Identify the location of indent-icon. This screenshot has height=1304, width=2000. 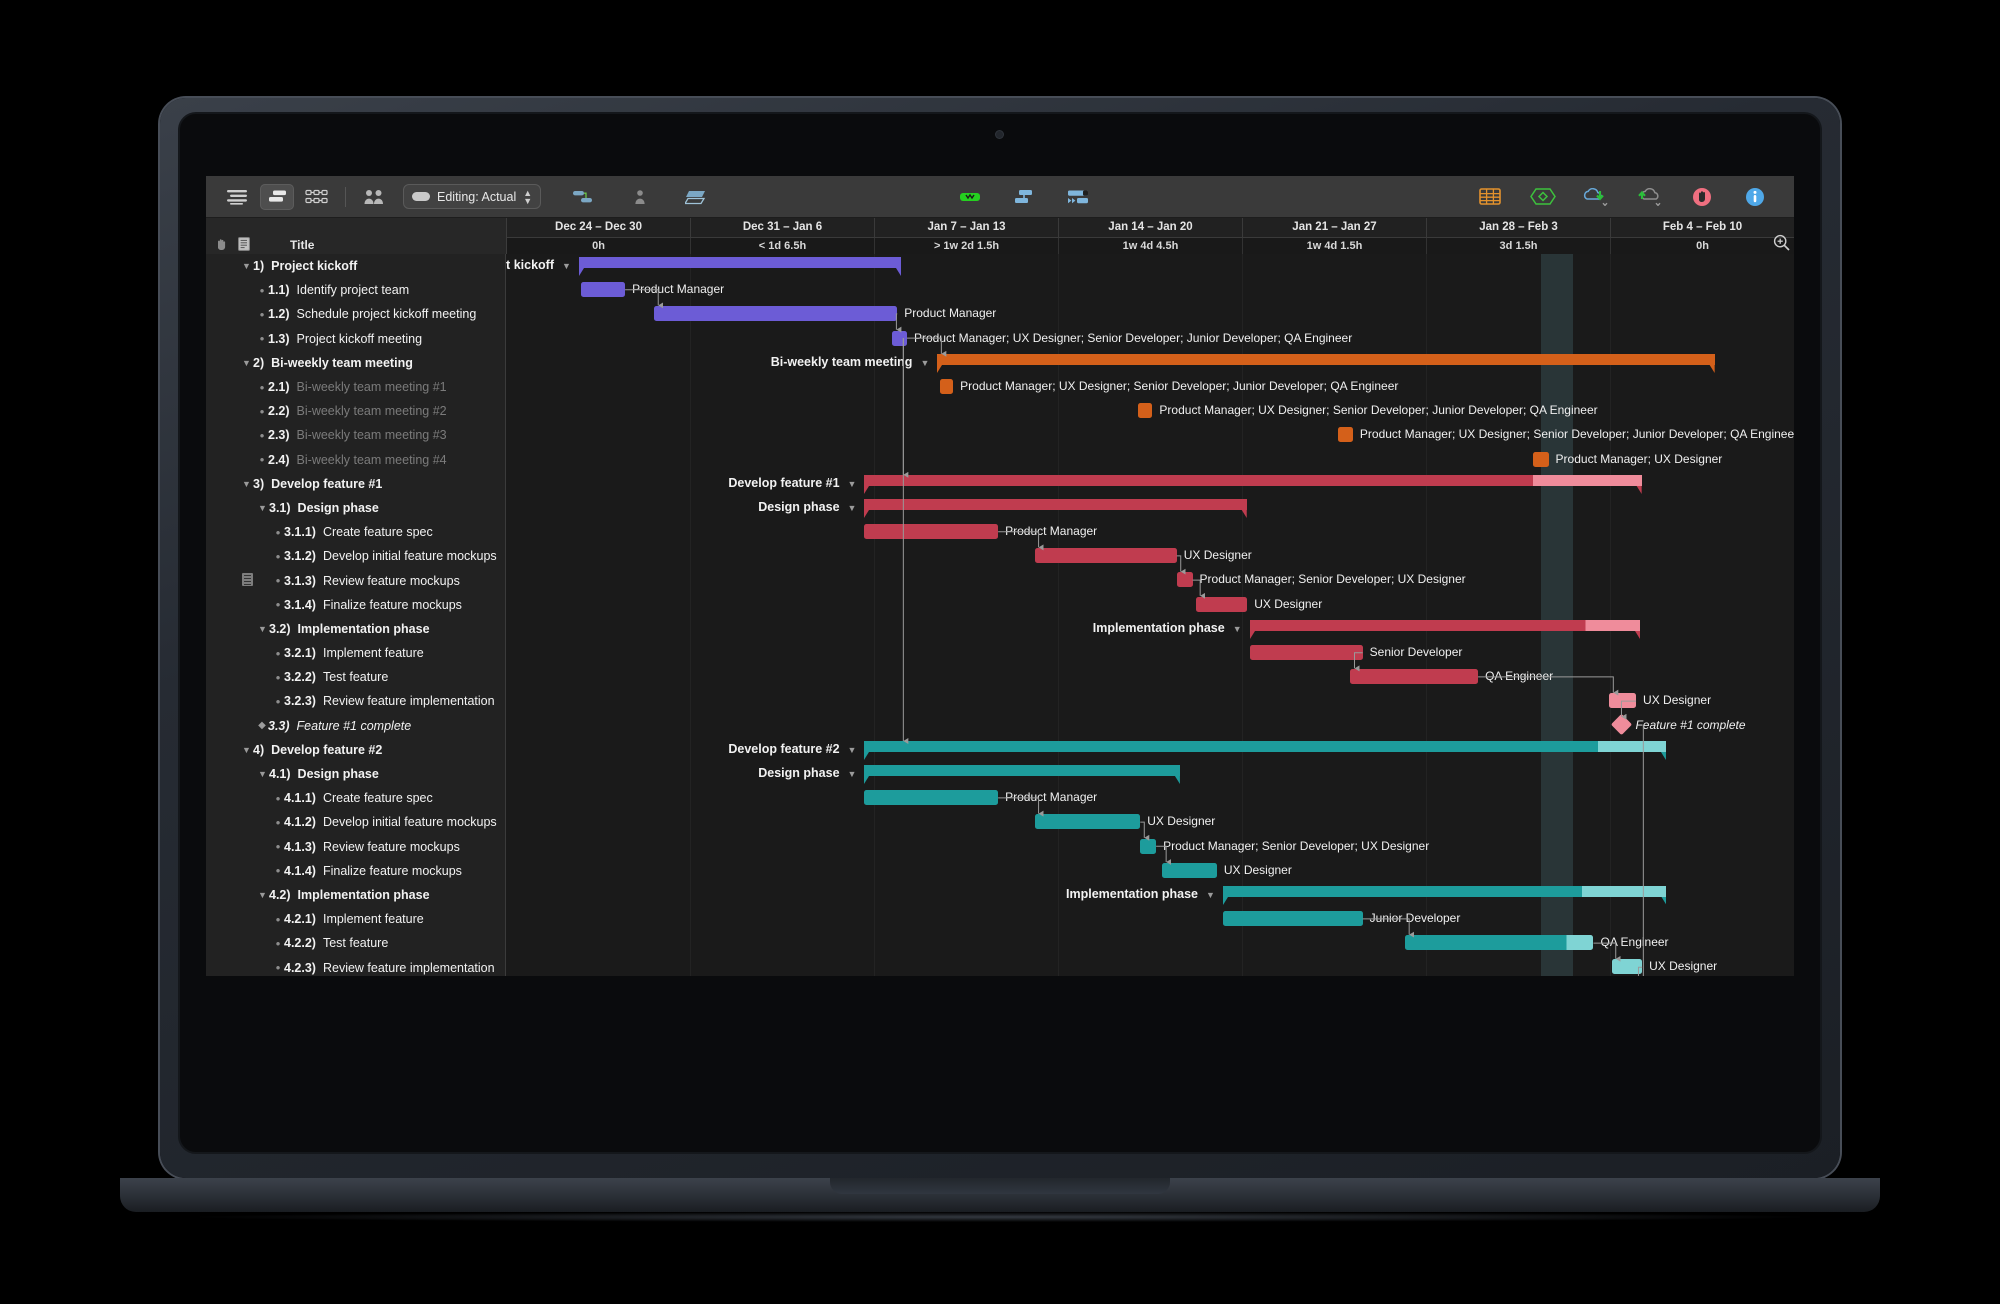
(1024, 197).